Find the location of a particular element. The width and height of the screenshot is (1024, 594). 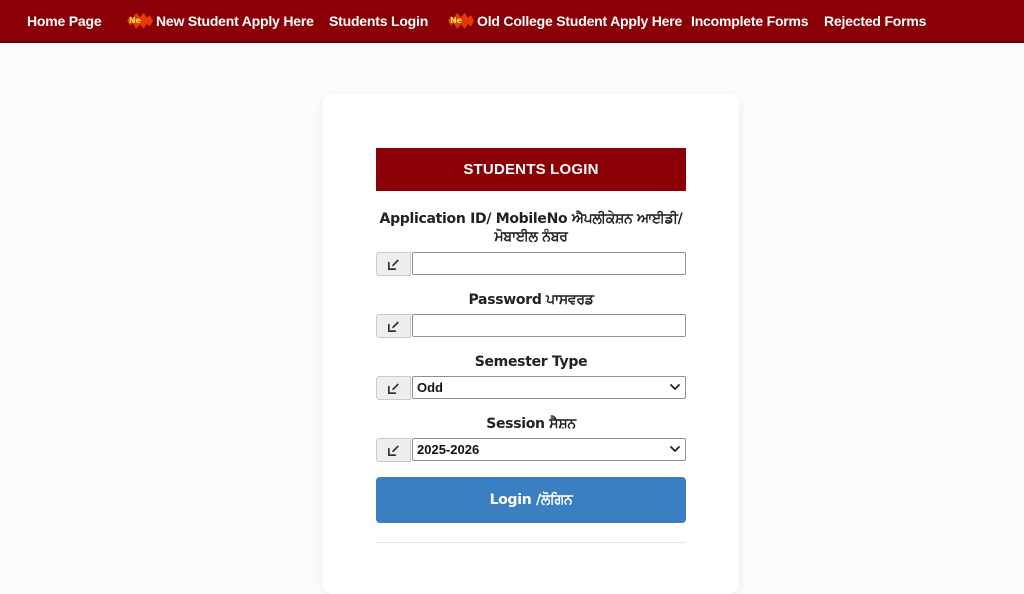

password-addon is located at coordinates (393, 326).